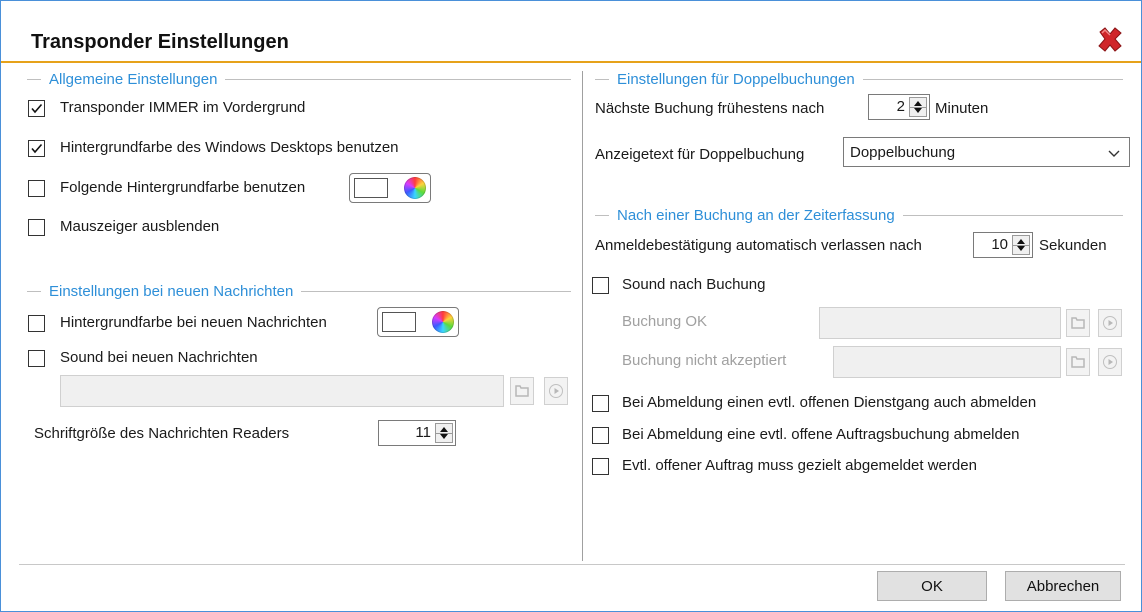 The width and height of the screenshot is (1142, 612). I want to click on close-button, so click(1110, 40).